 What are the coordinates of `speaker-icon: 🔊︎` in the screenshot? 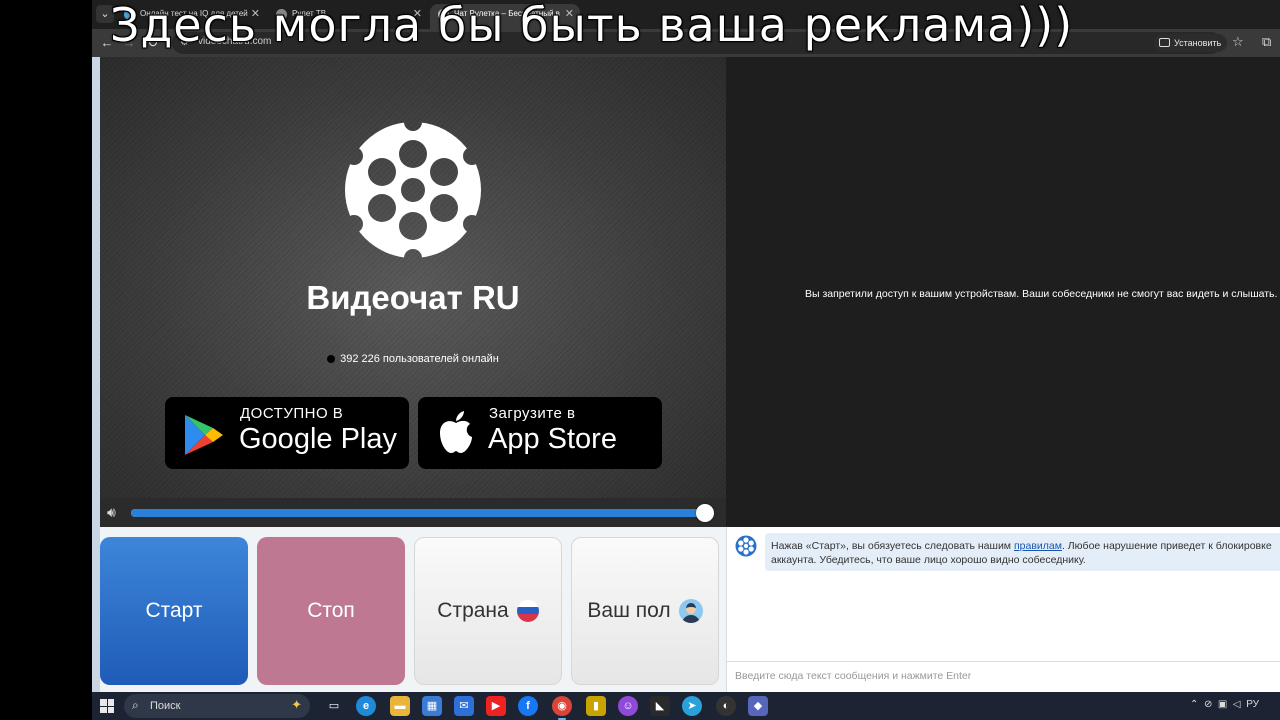 It's located at (111, 512).